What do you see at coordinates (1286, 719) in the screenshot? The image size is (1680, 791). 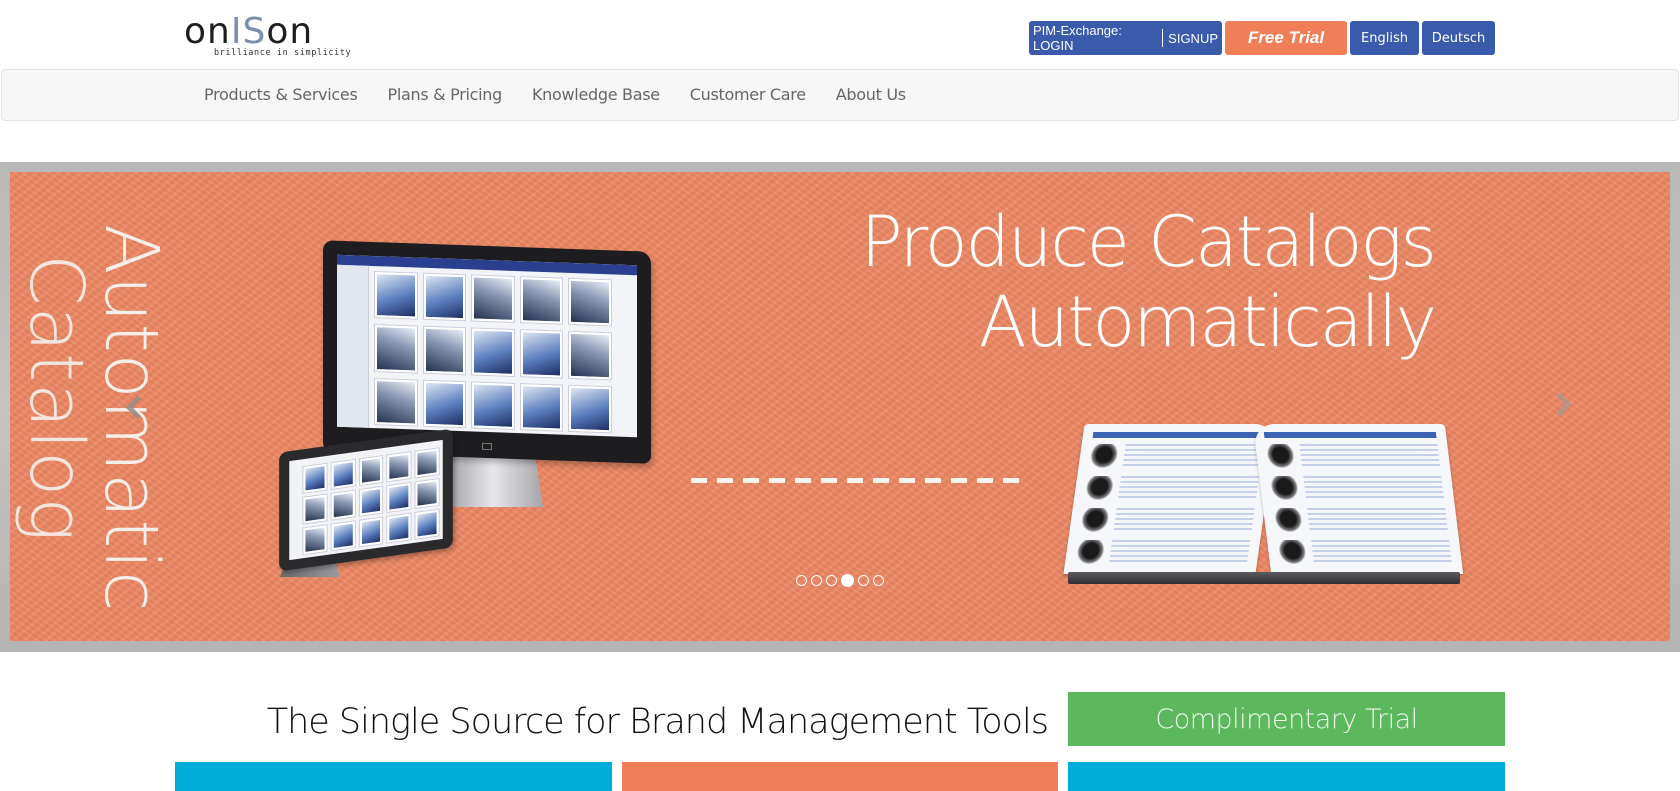 I see `complimentary-trial-button: Complimentary Trial` at bounding box center [1286, 719].